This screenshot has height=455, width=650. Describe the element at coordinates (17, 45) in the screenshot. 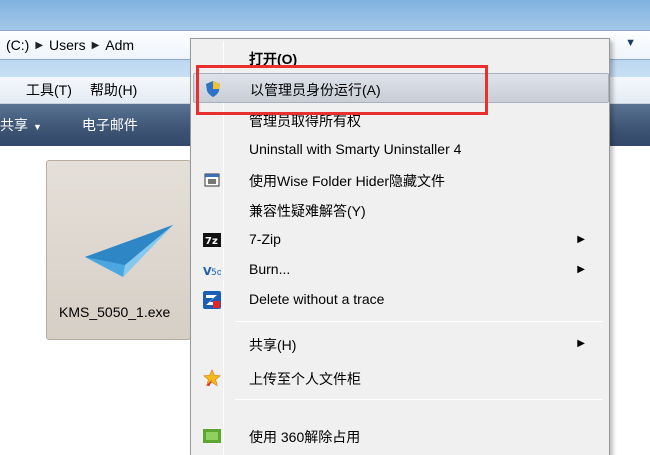

I see `breadcrumb-drive: (C:)` at that location.